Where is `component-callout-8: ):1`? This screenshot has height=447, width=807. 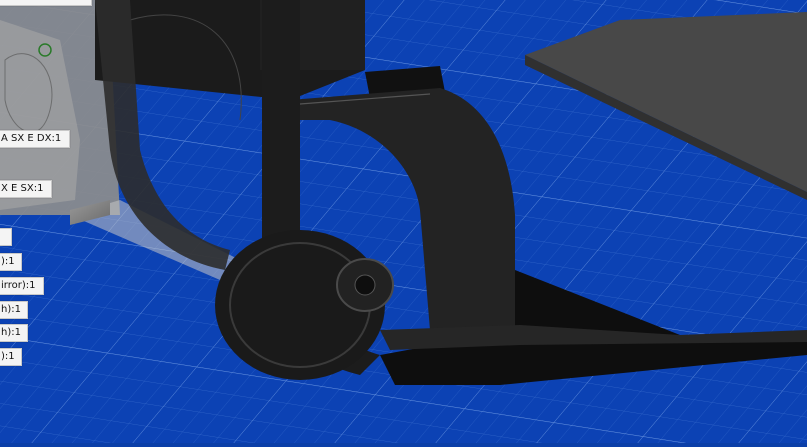
component-callout-8: ):1 is located at coordinates (11, 357).